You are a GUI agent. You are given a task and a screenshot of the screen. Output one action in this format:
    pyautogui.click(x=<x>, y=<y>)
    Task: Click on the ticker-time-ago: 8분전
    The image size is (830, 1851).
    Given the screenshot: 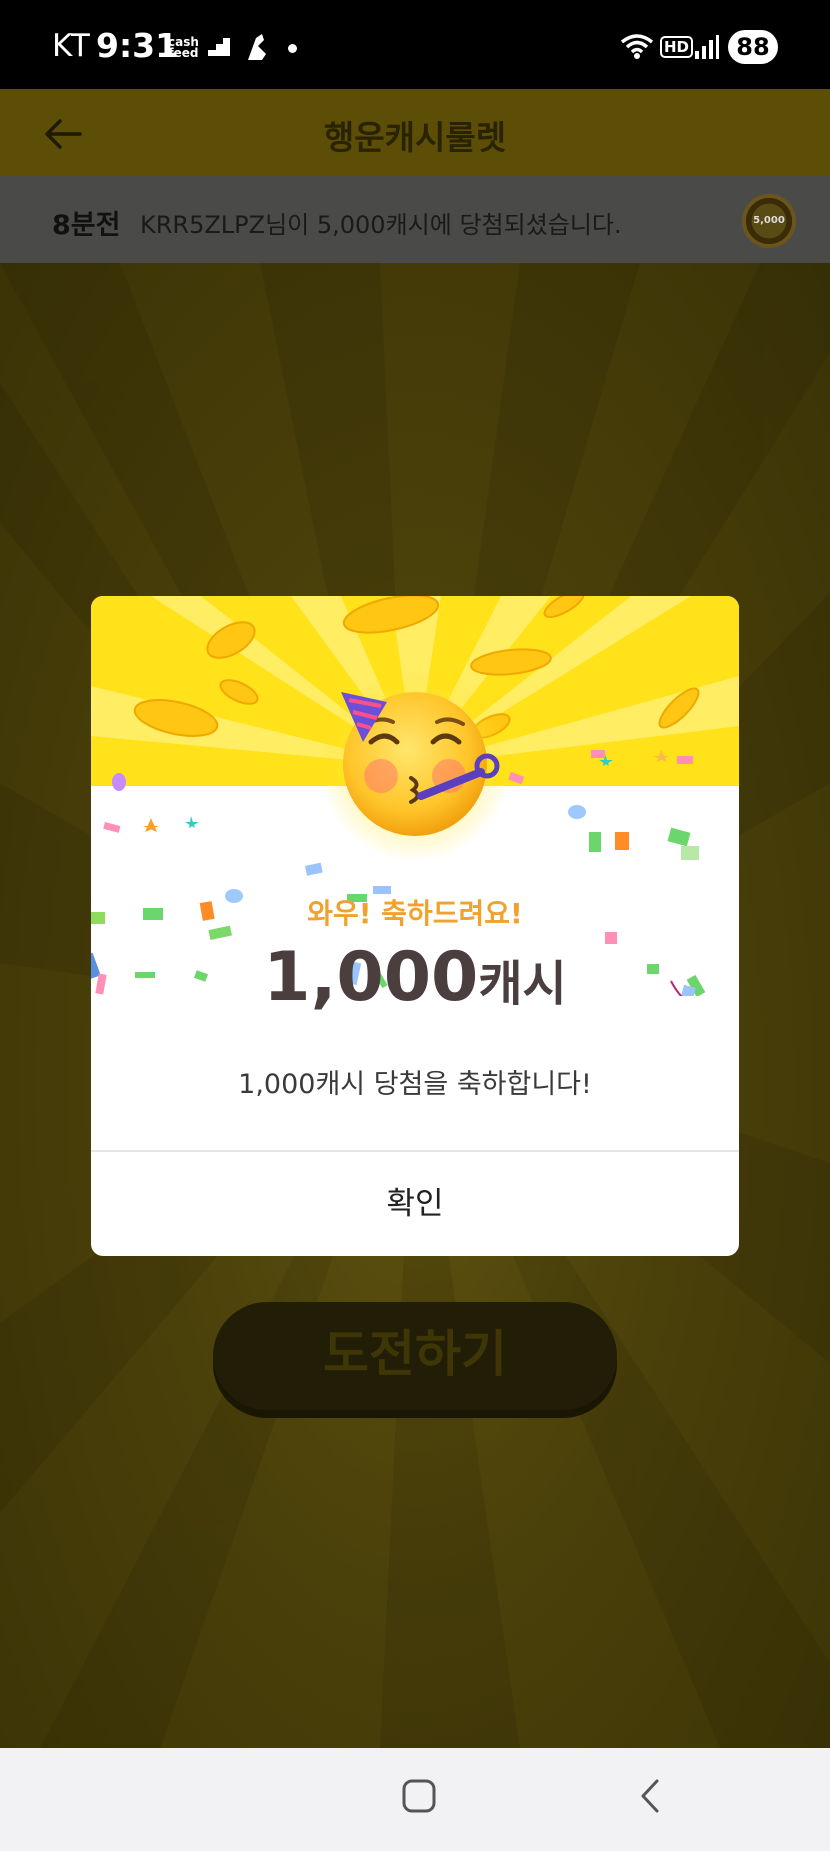 What is the action you would take?
    pyautogui.click(x=86, y=225)
    